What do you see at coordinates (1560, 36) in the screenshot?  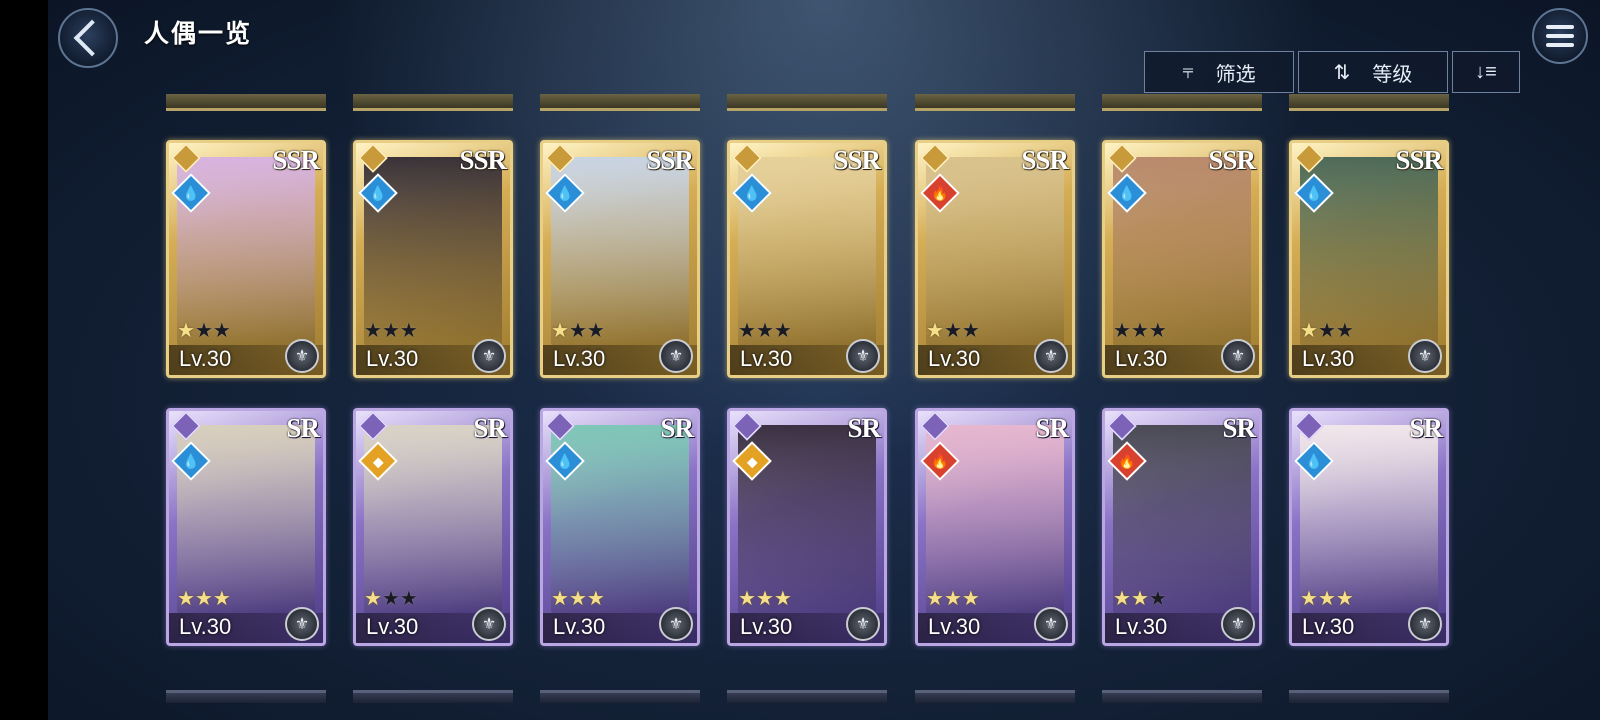 I see `menu-button` at bounding box center [1560, 36].